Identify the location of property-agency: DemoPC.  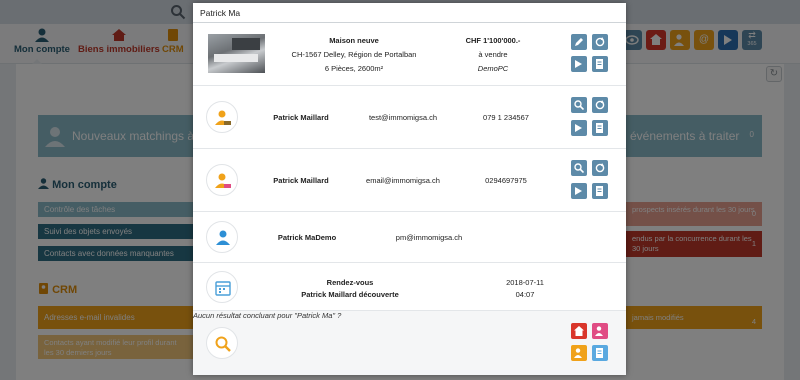
(493, 68).